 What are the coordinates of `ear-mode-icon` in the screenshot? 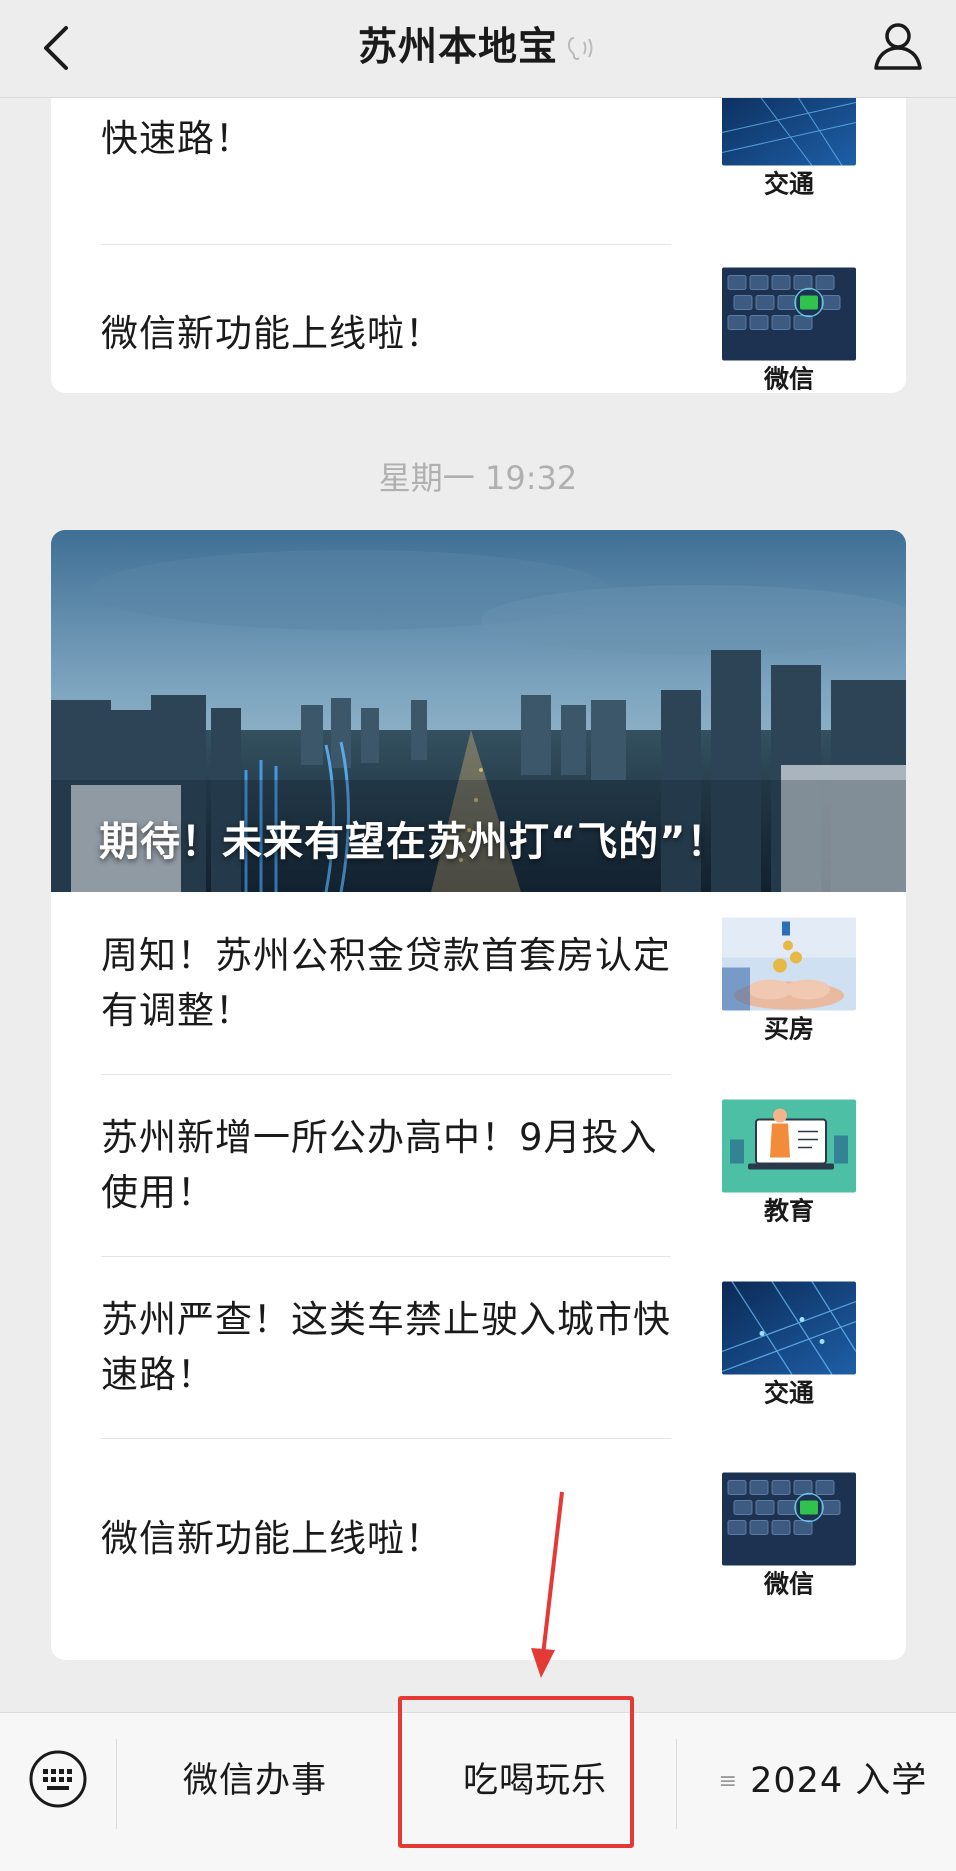 It's located at (580, 48).